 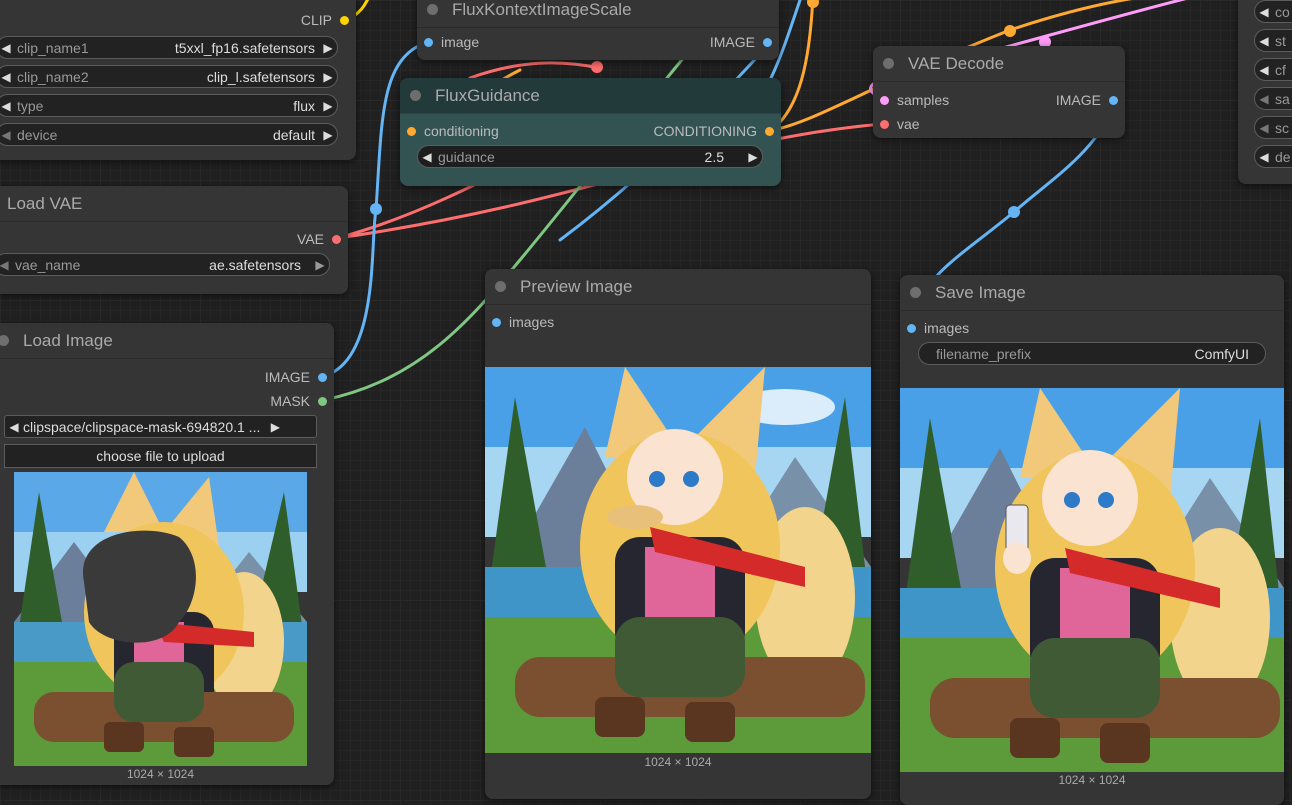 I want to click on output-conditioning: CONDITIONING, so click(x=717, y=131).